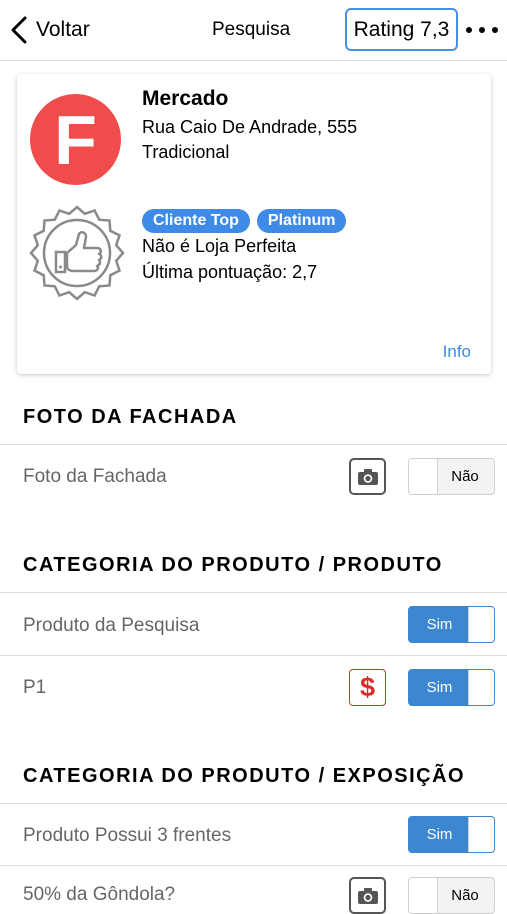  I want to click on chevron-left-icon, so click(19, 30).